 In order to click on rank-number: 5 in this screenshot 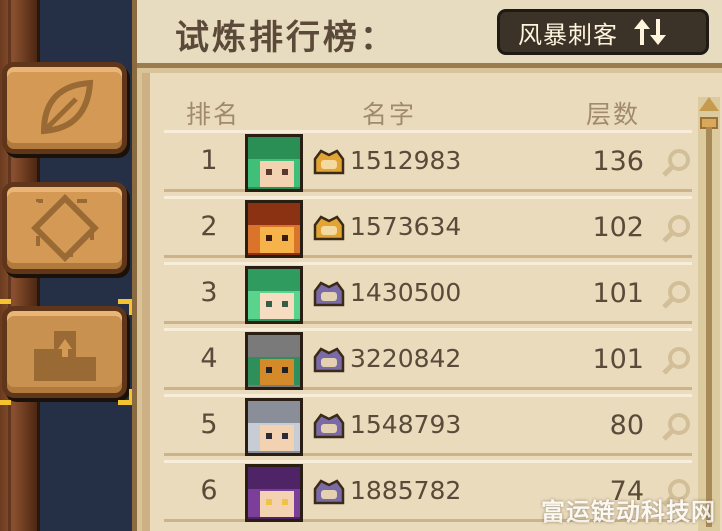, I will do `click(209, 424)`.